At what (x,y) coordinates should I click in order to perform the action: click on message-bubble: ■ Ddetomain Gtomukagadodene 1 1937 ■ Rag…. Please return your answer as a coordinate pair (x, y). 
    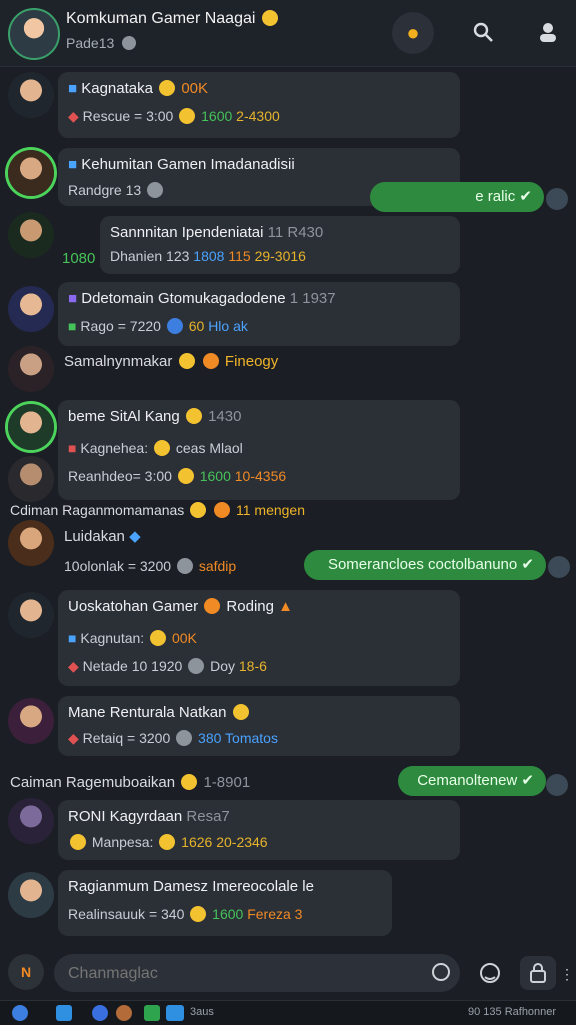
    Looking at the image, I should click on (259, 314).